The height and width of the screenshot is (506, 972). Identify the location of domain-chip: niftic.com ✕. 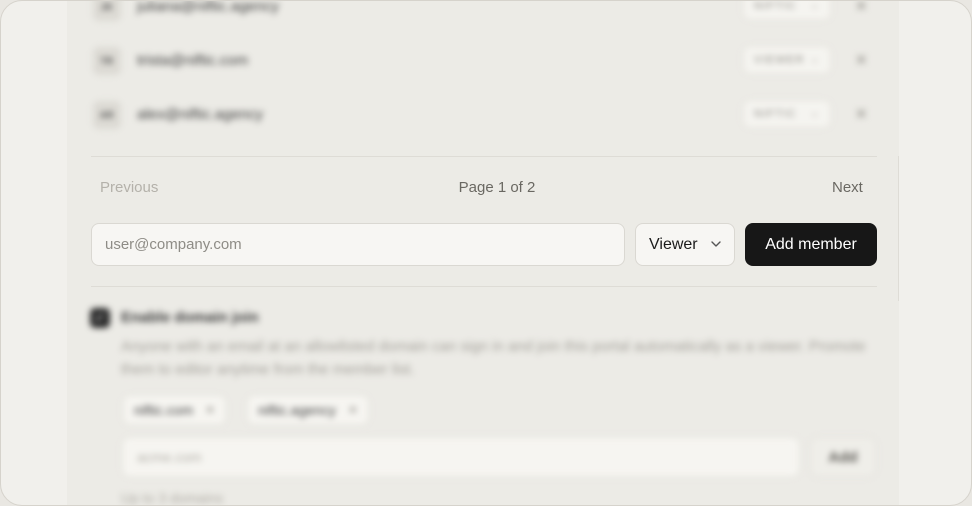
(175, 410).